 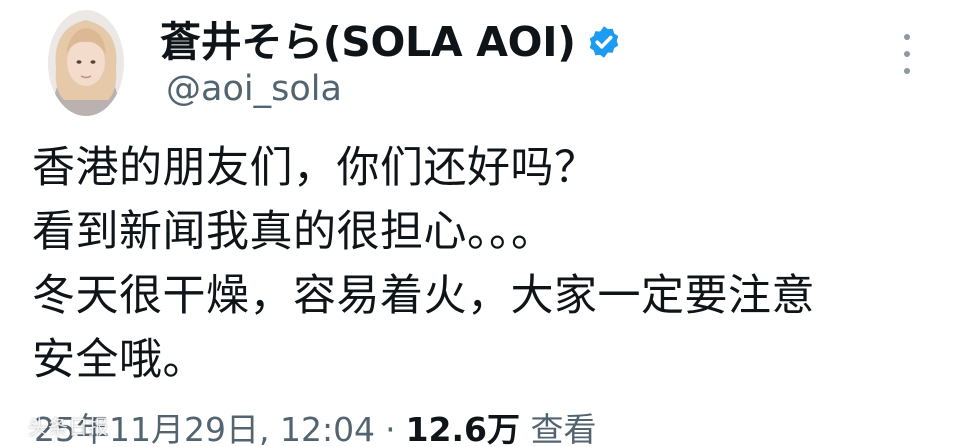 What do you see at coordinates (423, 296) in the screenshot?
I see `tweet-line: 冬天很干燥，容易着火，大家一定要注意` at bounding box center [423, 296].